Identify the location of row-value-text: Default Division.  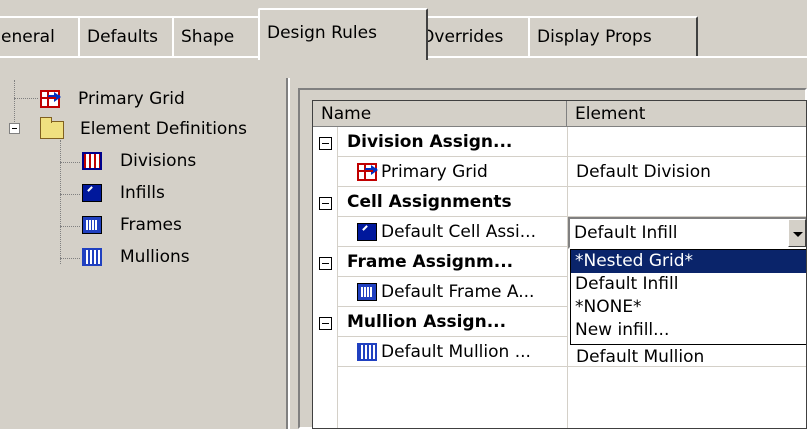
(643, 172).